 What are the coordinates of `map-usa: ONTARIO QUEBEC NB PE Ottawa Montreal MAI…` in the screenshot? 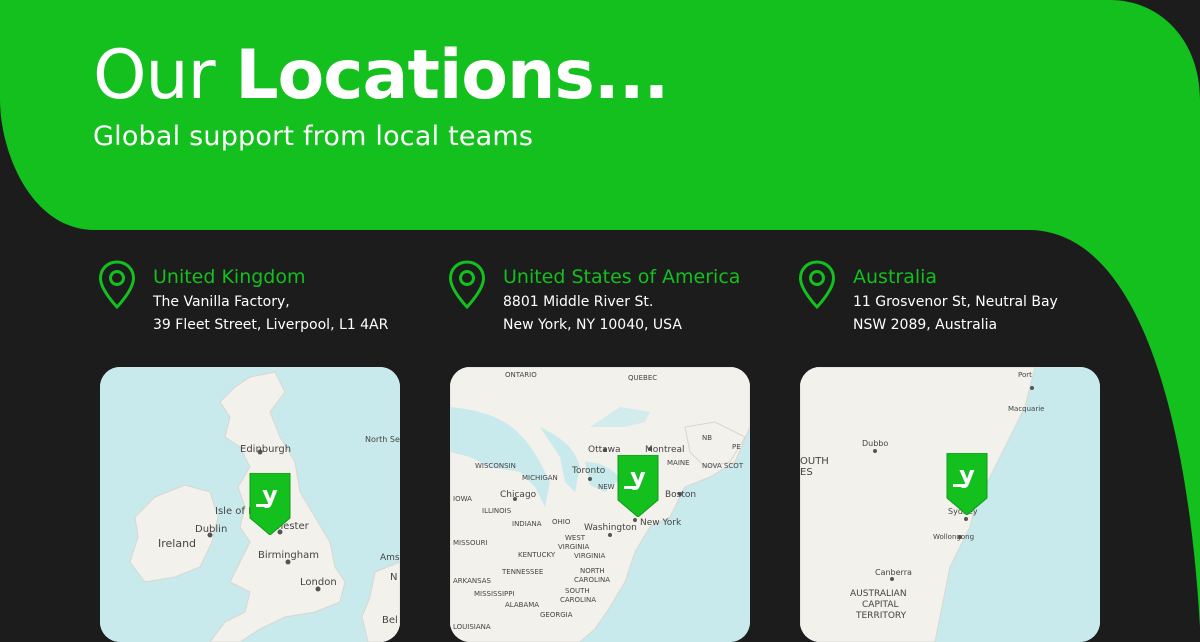 It's located at (600, 504).